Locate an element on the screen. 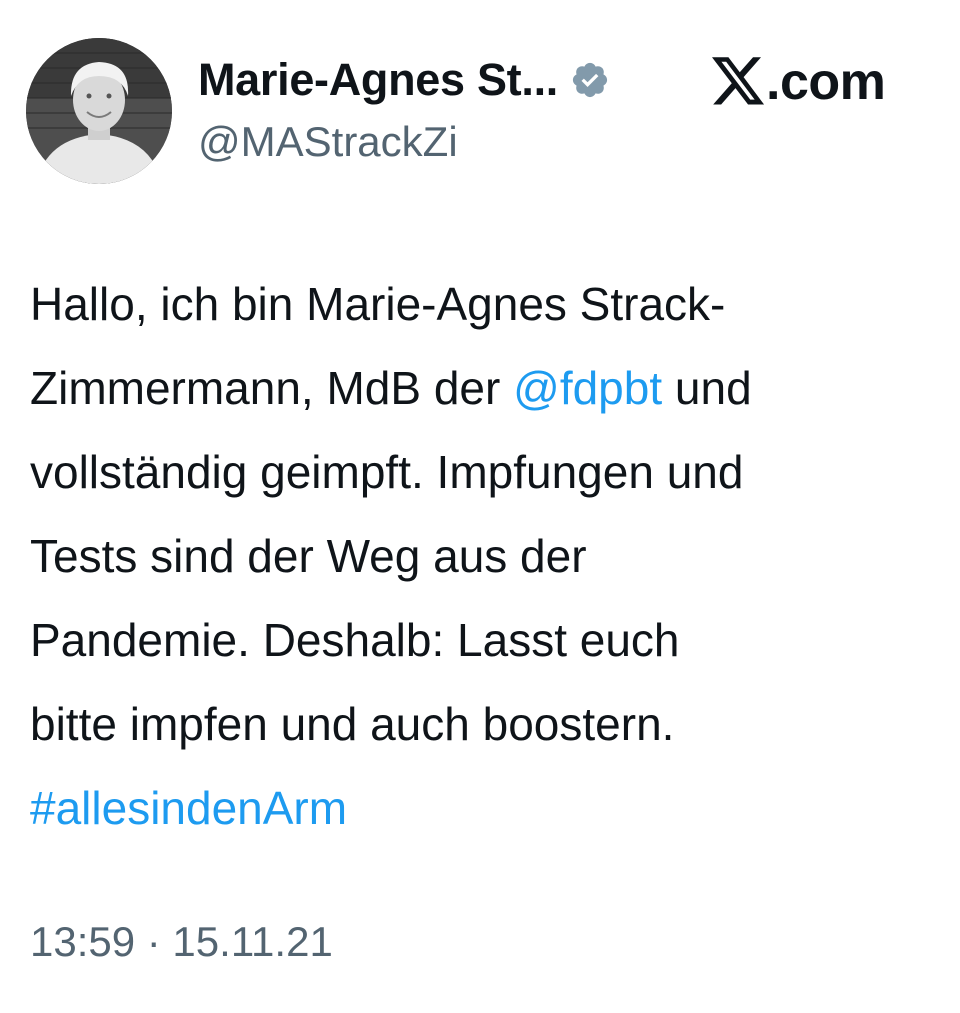 The height and width of the screenshot is (1013, 960). tweet-timestamp: 13:59 · 15.11.21 is located at coordinates (181, 942).